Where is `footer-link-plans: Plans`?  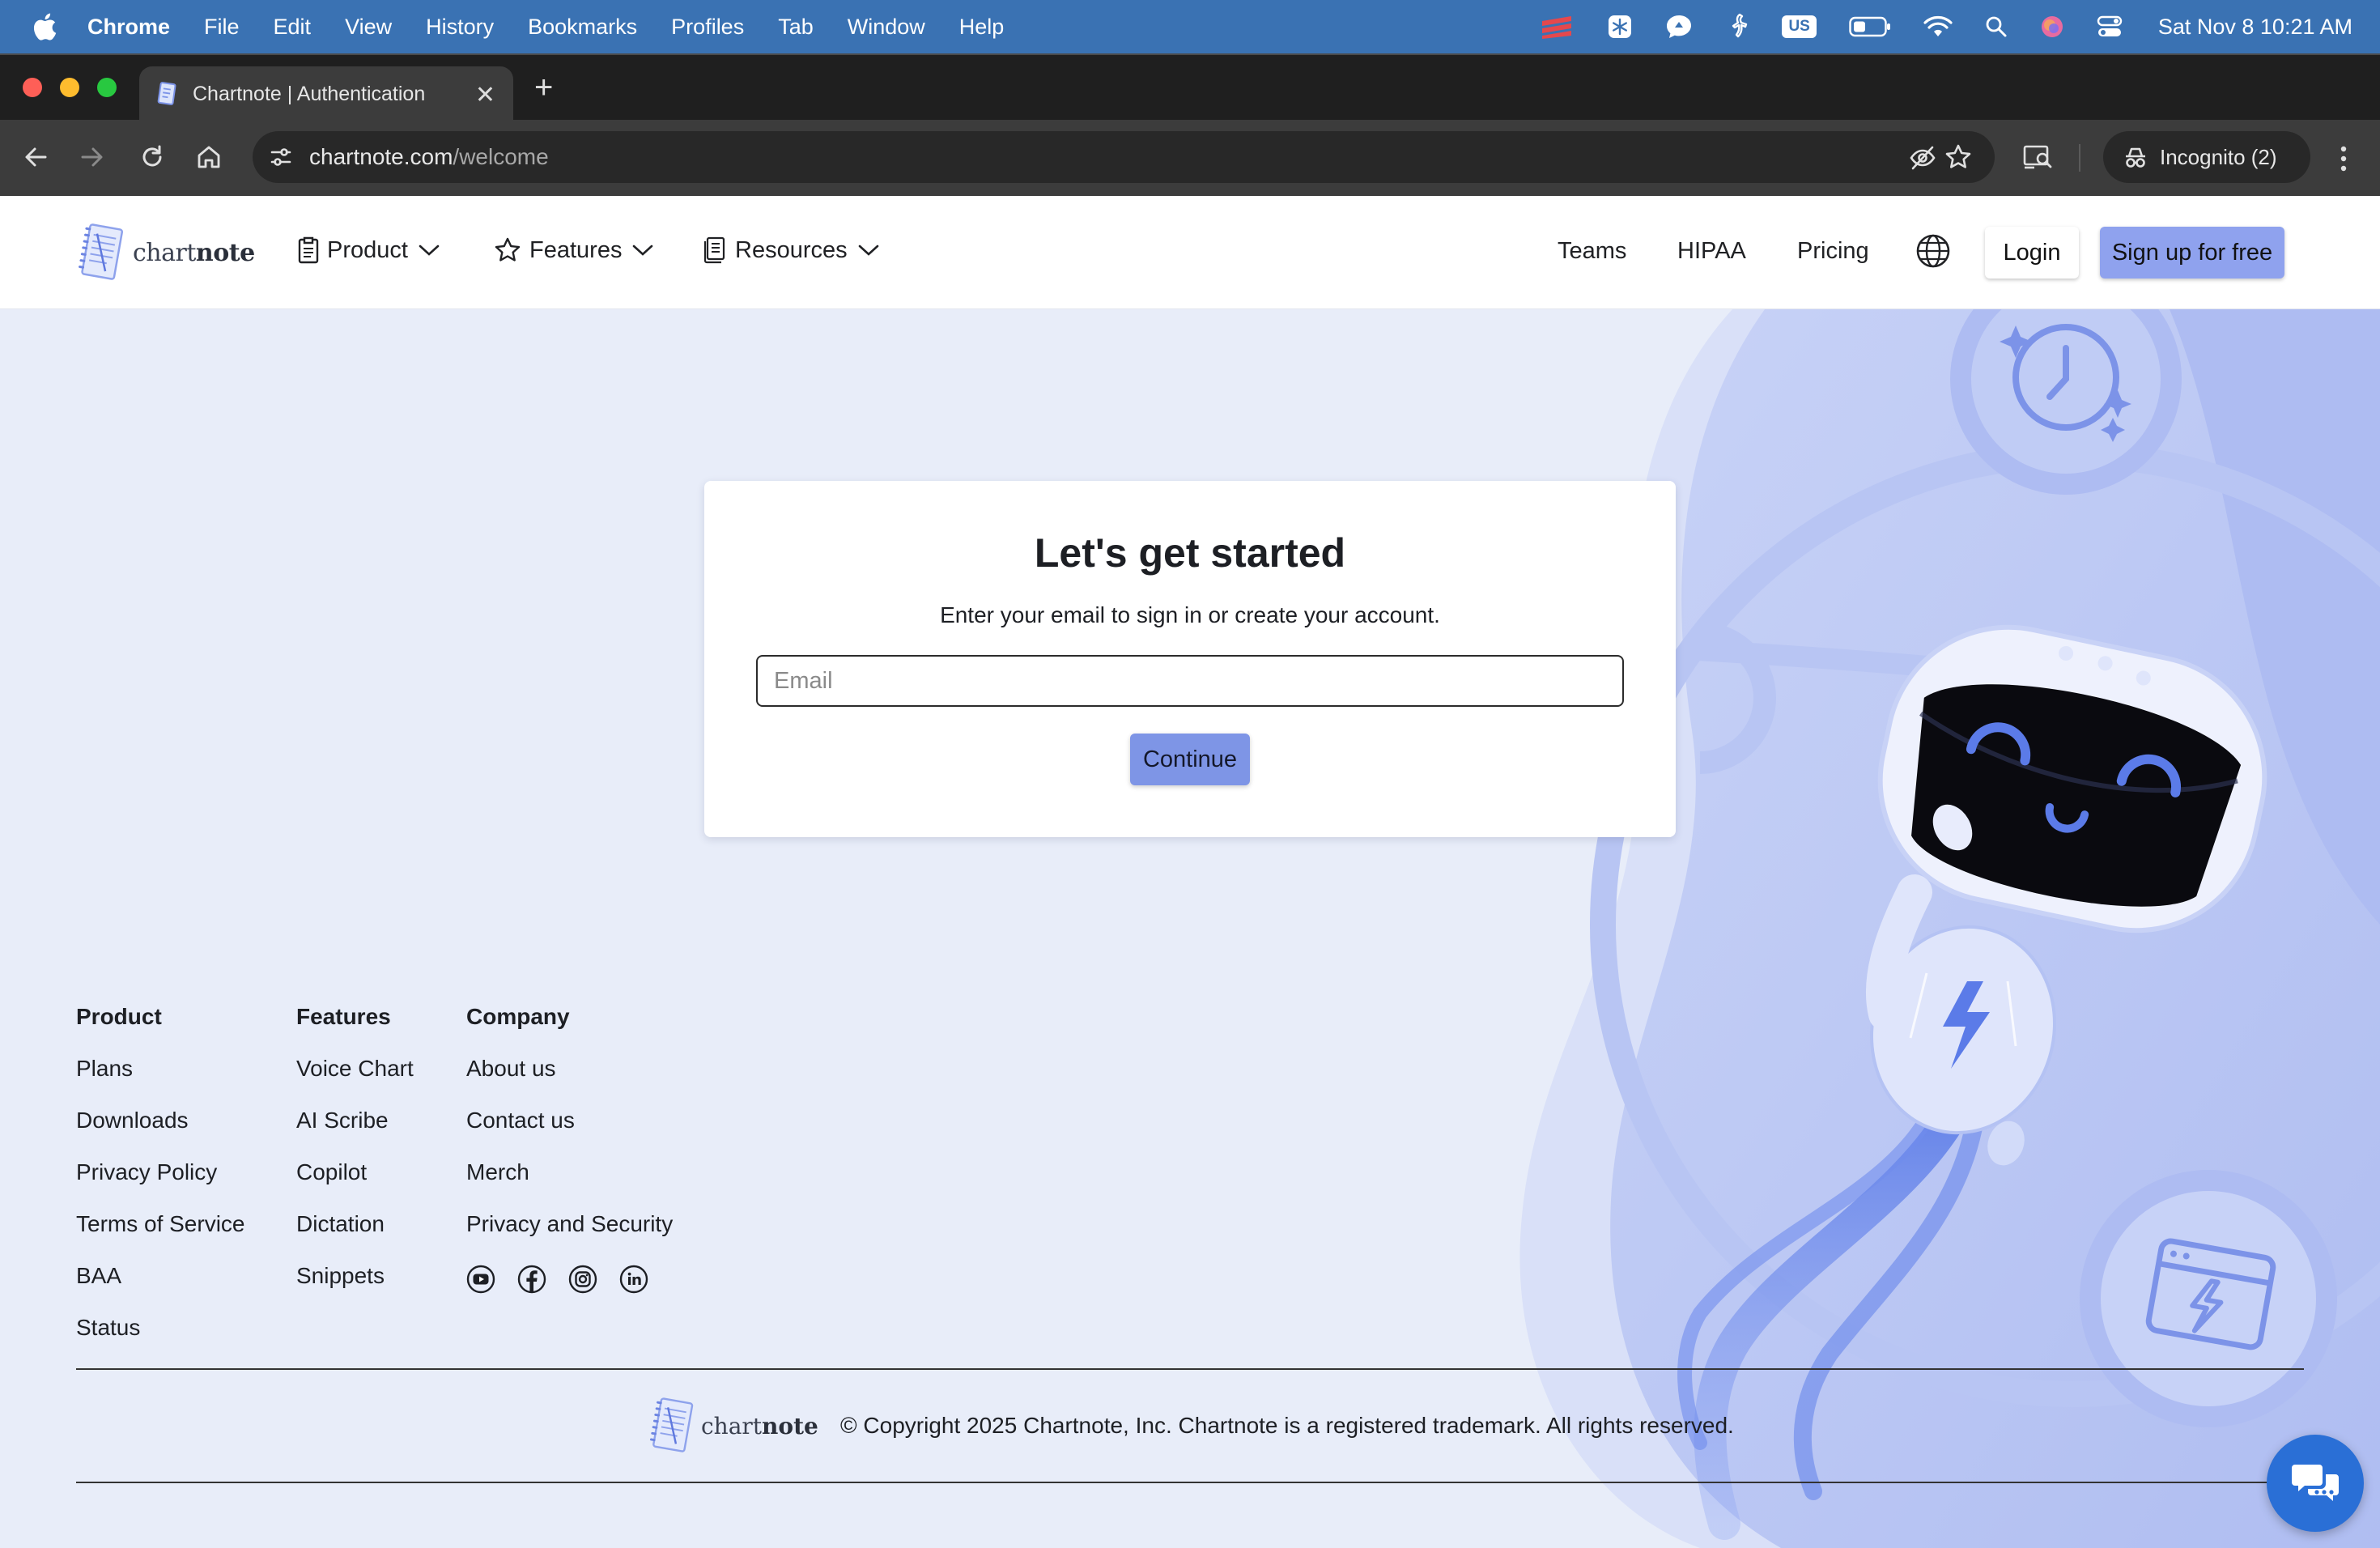 footer-link-plans: Plans is located at coordinates (161, 1082).